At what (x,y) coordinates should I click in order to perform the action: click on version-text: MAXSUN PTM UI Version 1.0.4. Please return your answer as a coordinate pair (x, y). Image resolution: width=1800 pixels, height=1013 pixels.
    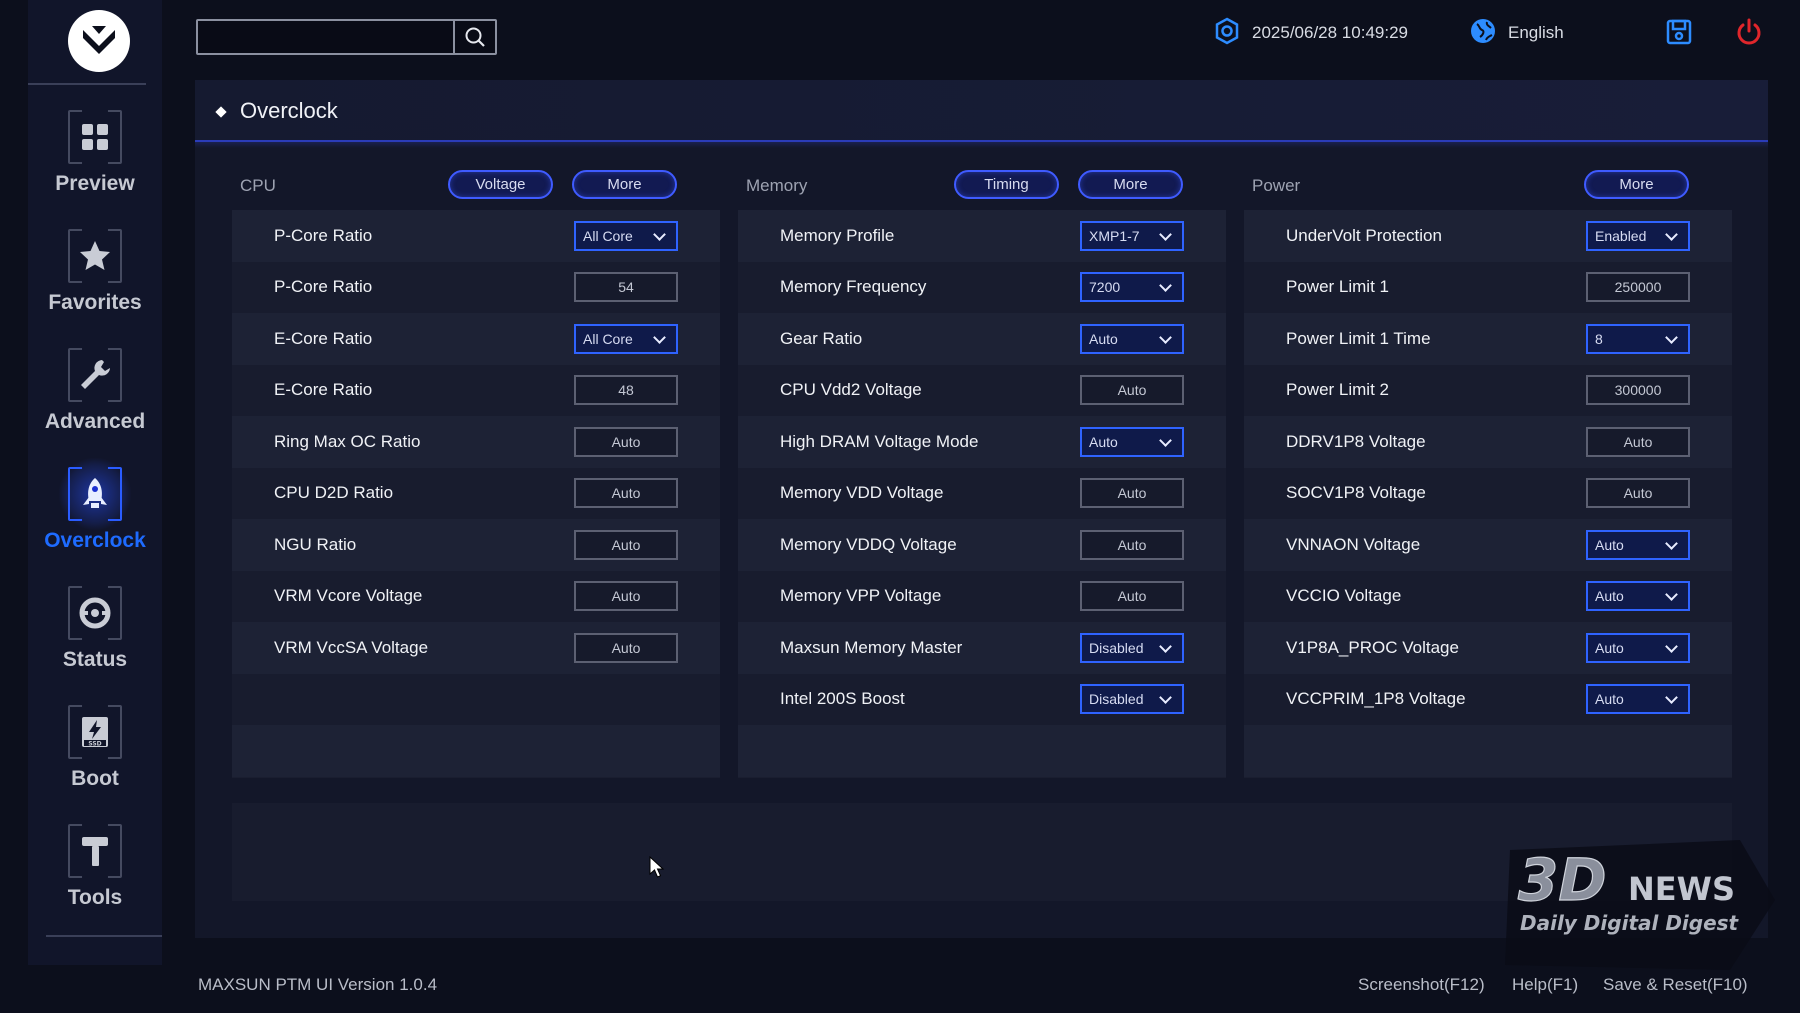
    Looking at the image, I should click on (318, 984).